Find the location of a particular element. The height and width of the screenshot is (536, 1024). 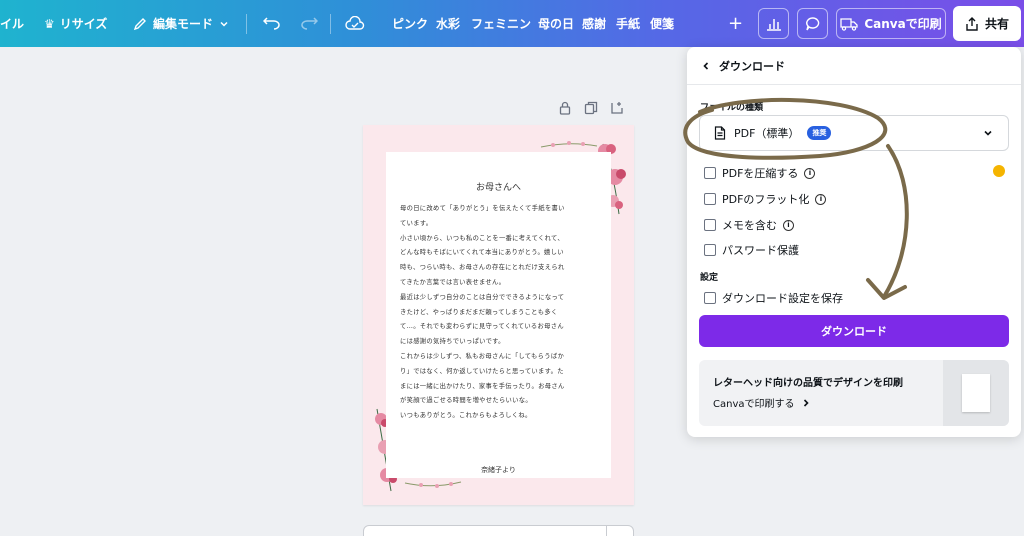

save-status-button is located at coordinates (355, 23).